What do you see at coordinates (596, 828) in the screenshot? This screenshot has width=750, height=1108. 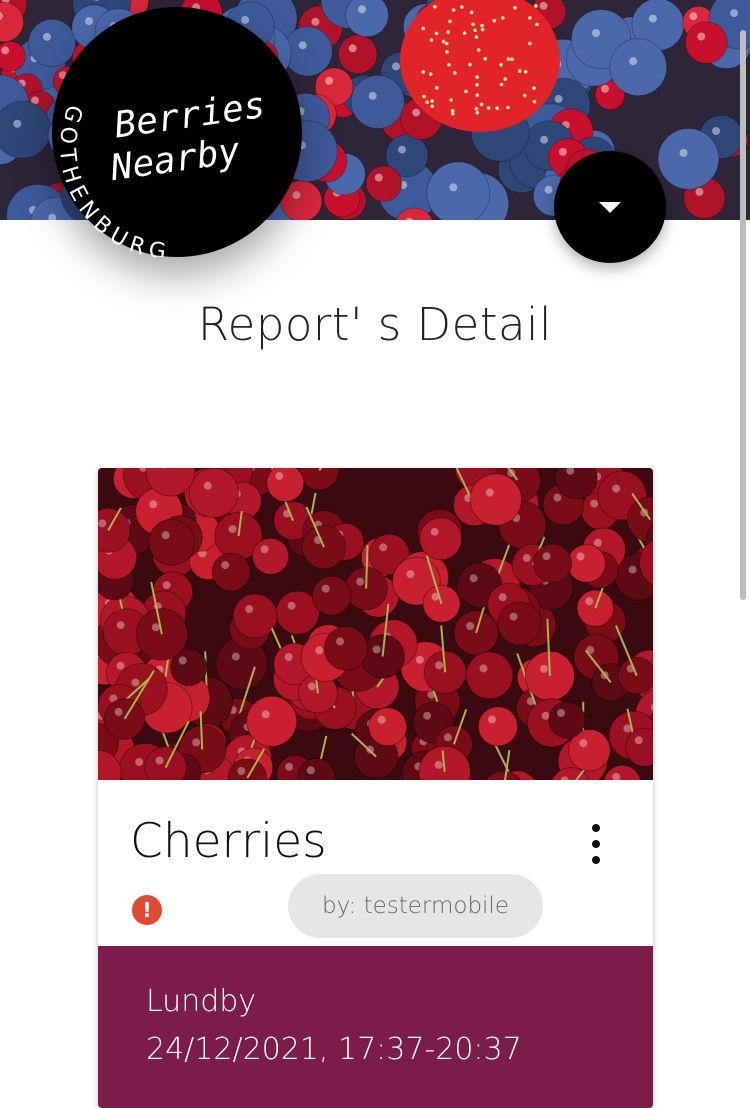 I see `more-vert-icon` at bounding box center [596, 828].